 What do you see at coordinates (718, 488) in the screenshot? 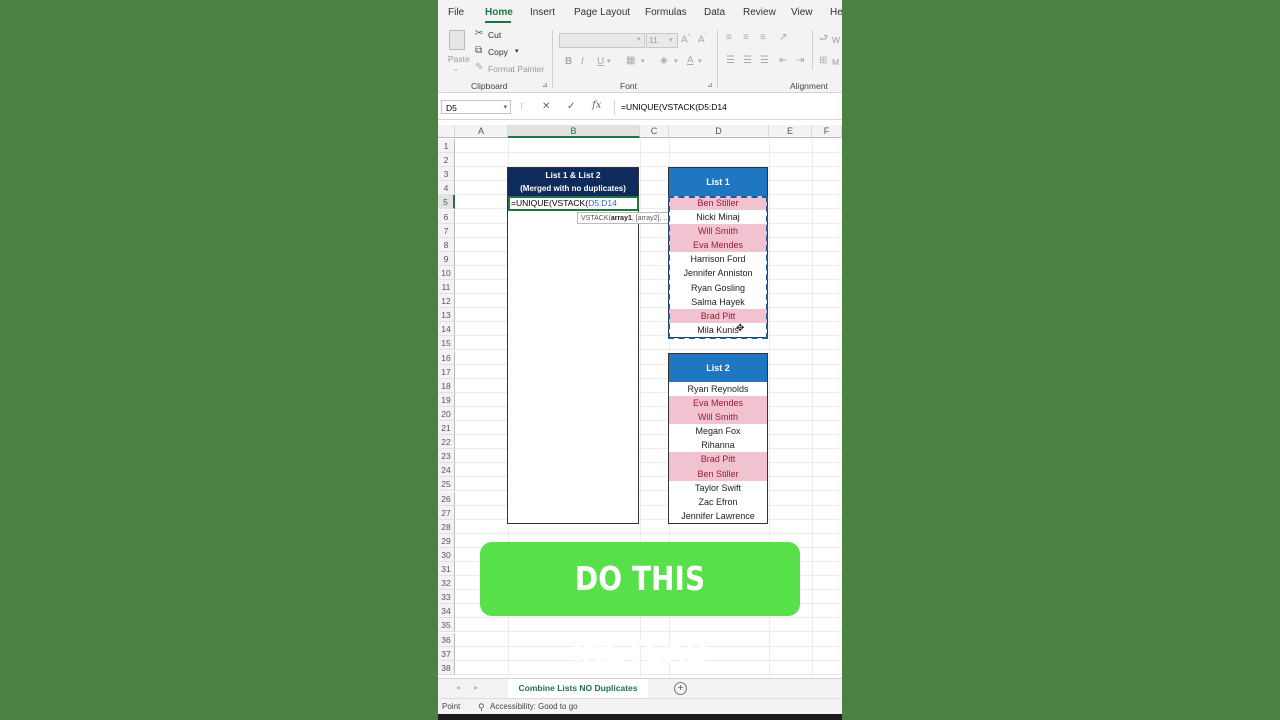
I see `list-item: Taylor Swift` at bounding box center [718, 488].